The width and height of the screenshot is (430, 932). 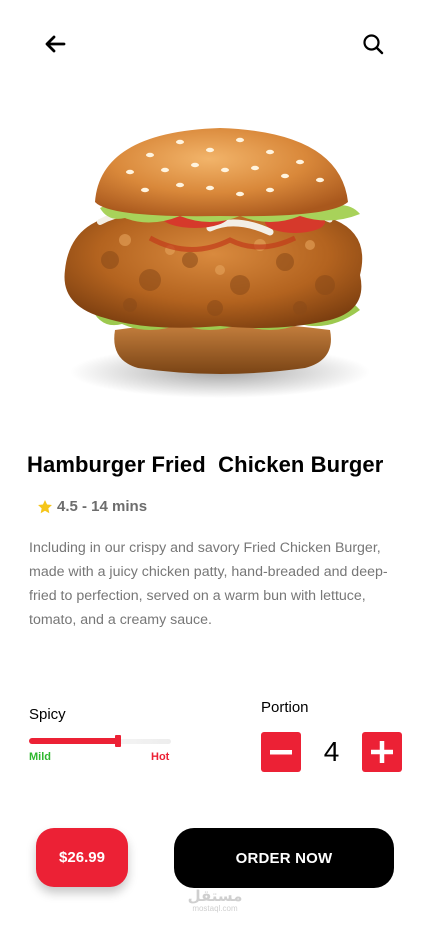 I want to click on portion-quantity: 4, so click(x=331, y=751).